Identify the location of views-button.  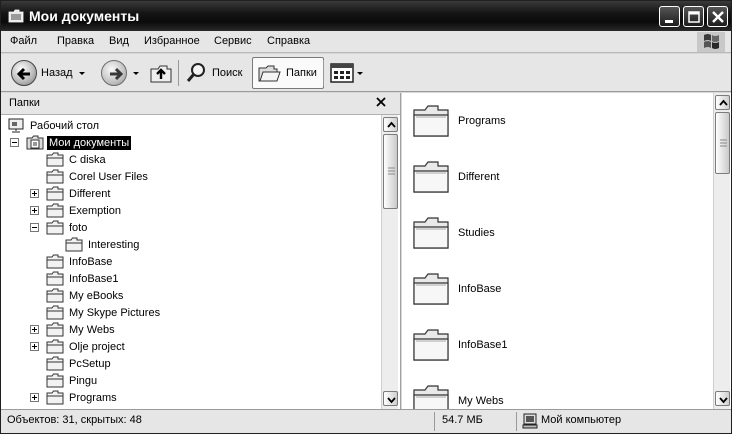
(347, 73).